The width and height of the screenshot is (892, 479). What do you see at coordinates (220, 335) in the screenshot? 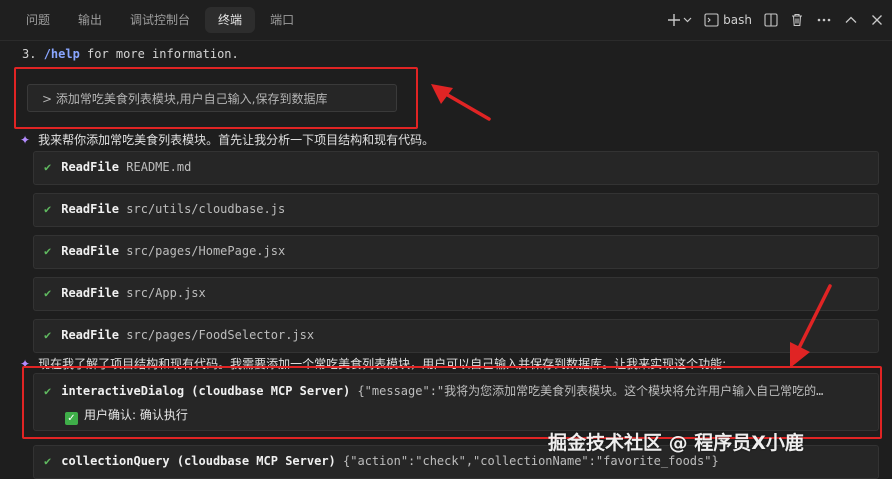
I see `tool-arg: src/pages/FoodSelector.jsx` at bounding box center [220, 335].